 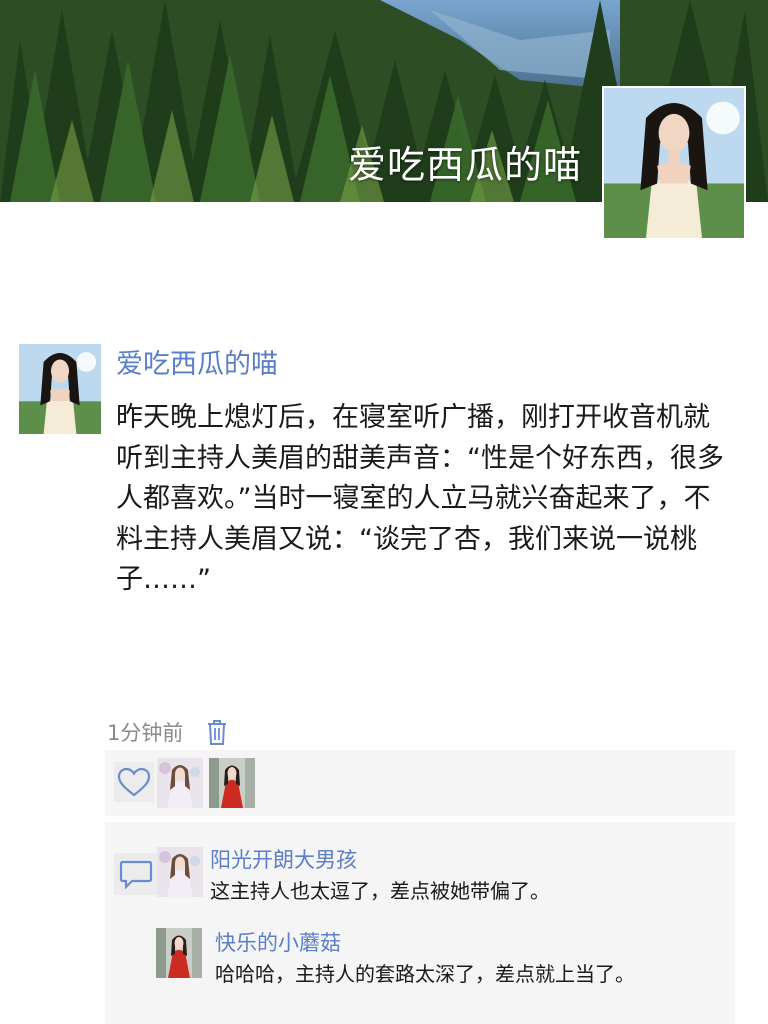 I want to click on post-author-avatar, so click(x=60, y=389).